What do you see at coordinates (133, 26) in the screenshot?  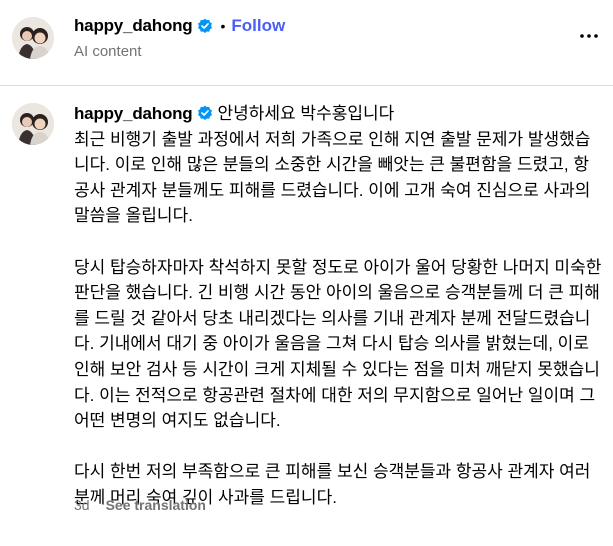 I see `username-link: happy_dahong` at bounding box center [133, 26].